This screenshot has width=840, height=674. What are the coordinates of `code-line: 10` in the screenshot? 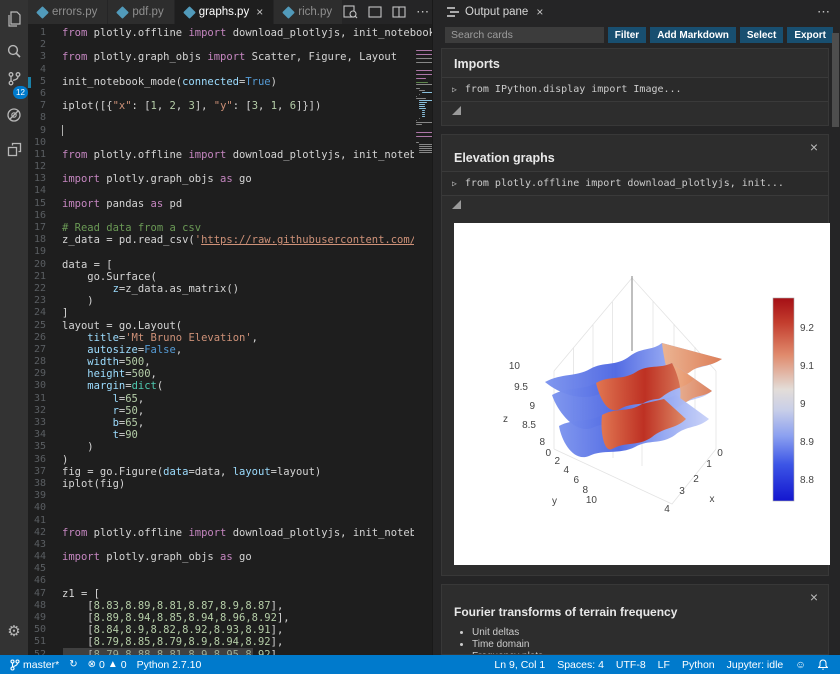 It's located at (39, 142).